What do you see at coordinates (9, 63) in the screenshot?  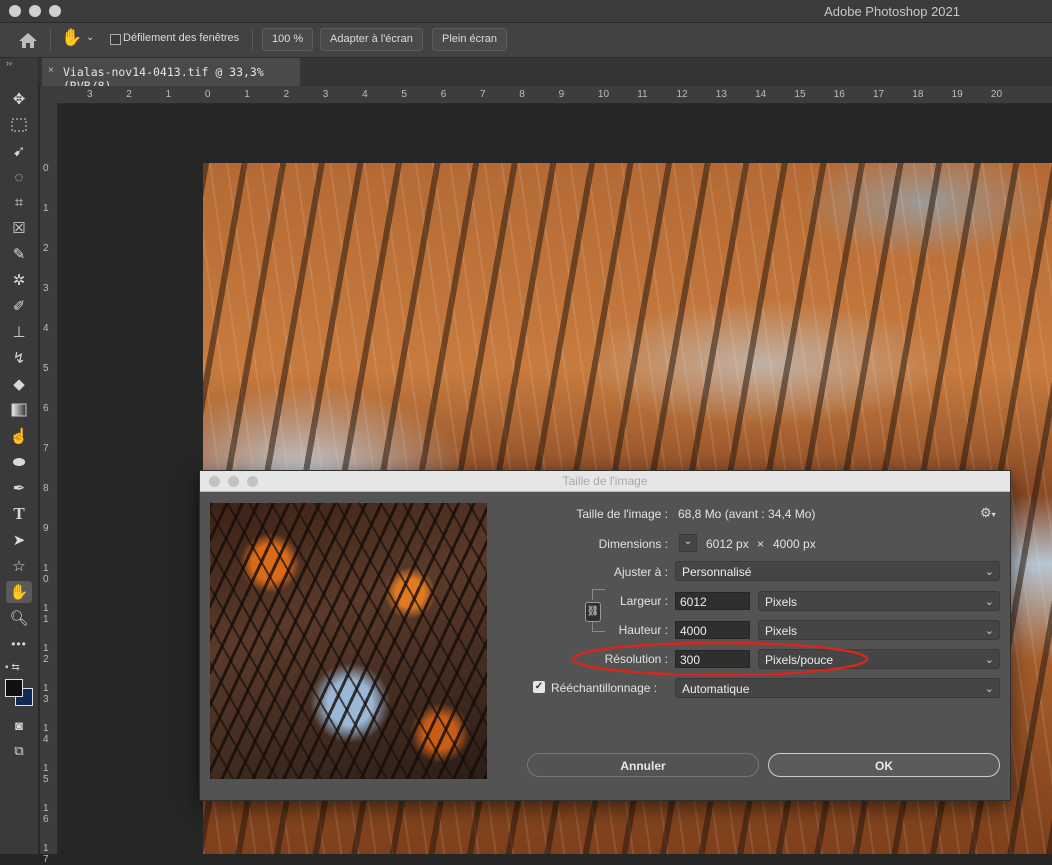 I see `collapse-panel-icon: ››` at bounding box center [9, 63].